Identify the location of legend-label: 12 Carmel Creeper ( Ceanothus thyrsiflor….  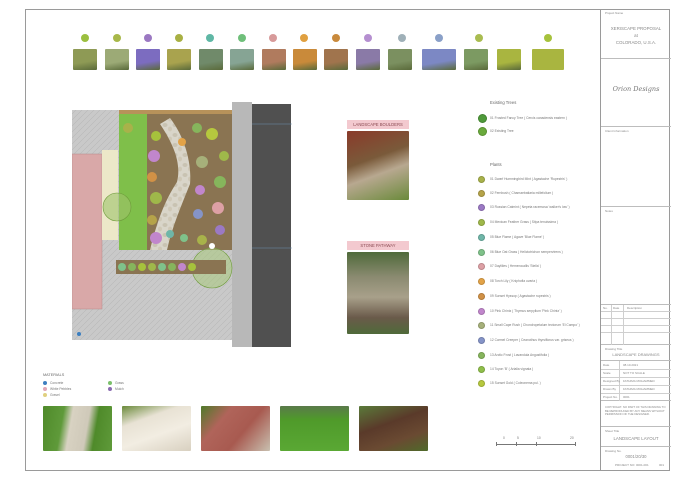
(532, 340).